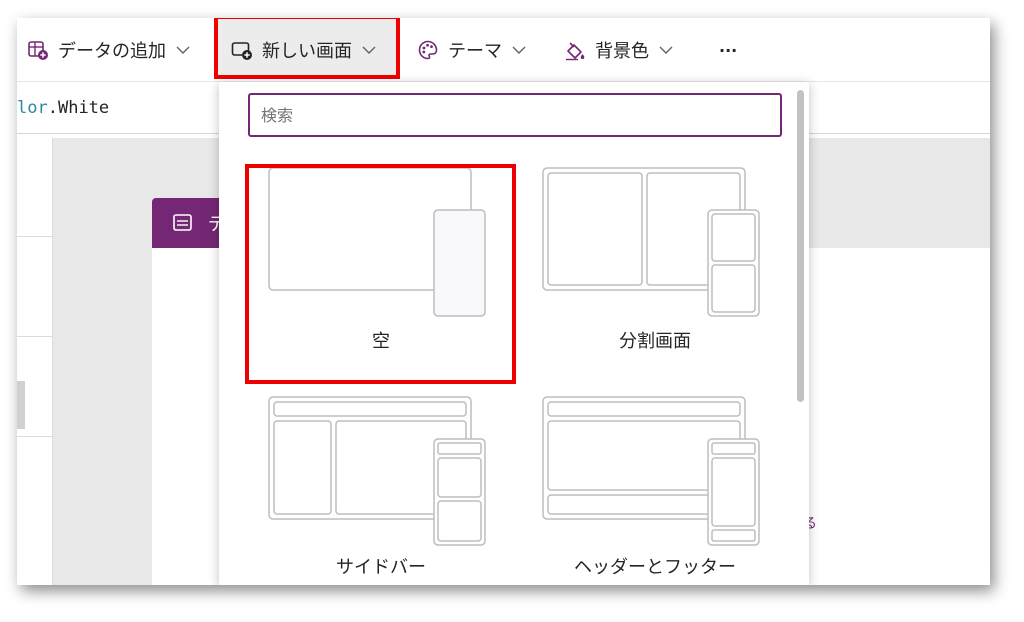  Describe the element at coordinates (112, 51) in the screenshot. I see `add-data-label: データの追加` at that location.